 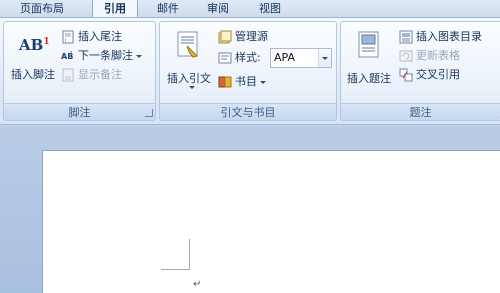 I want to click on show-notes-icon, so click(x=68, y=75).